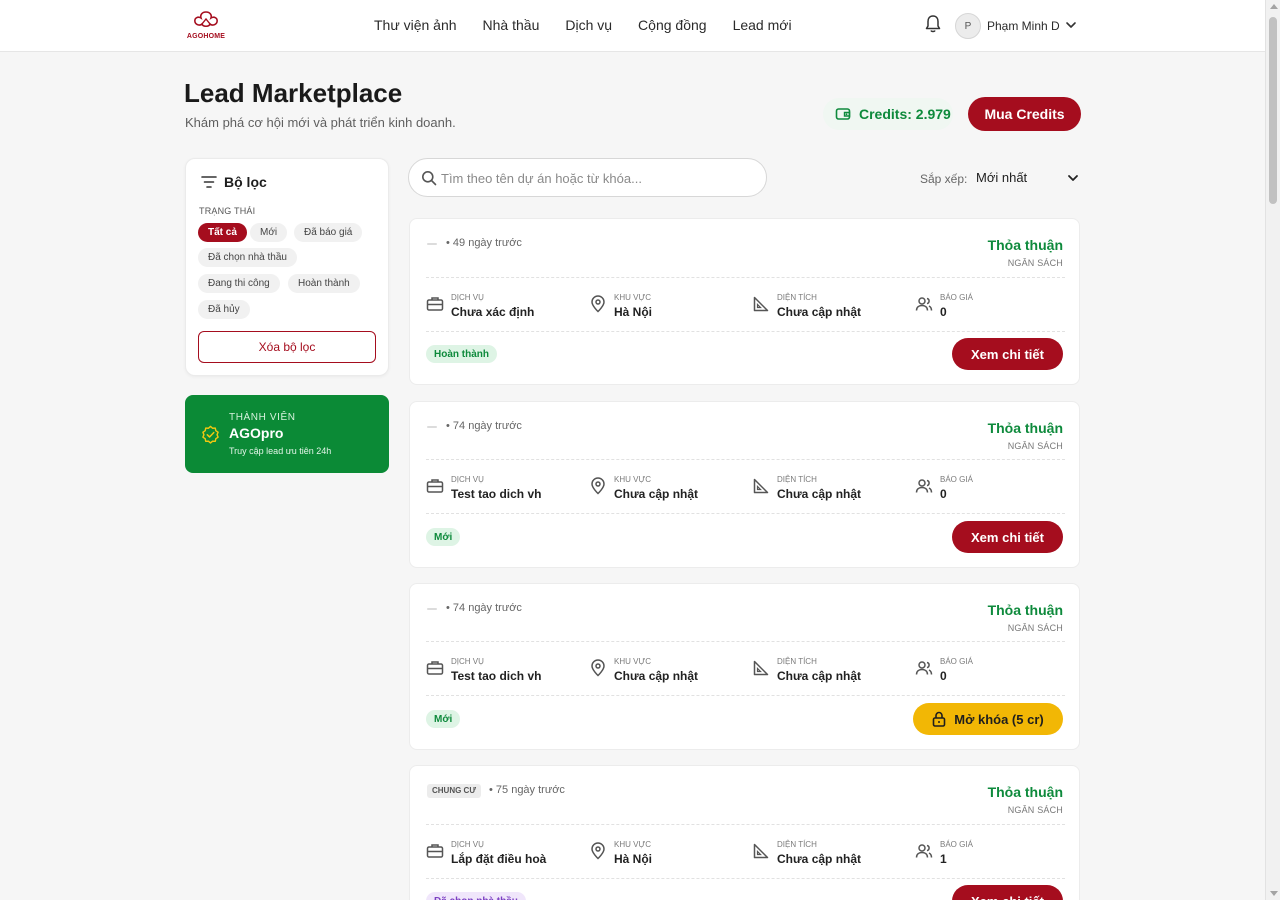 The image size is (1280, 900). Describe the element at coordinates (939, 719) in the screenshot. I see `lock-icon` at that location.